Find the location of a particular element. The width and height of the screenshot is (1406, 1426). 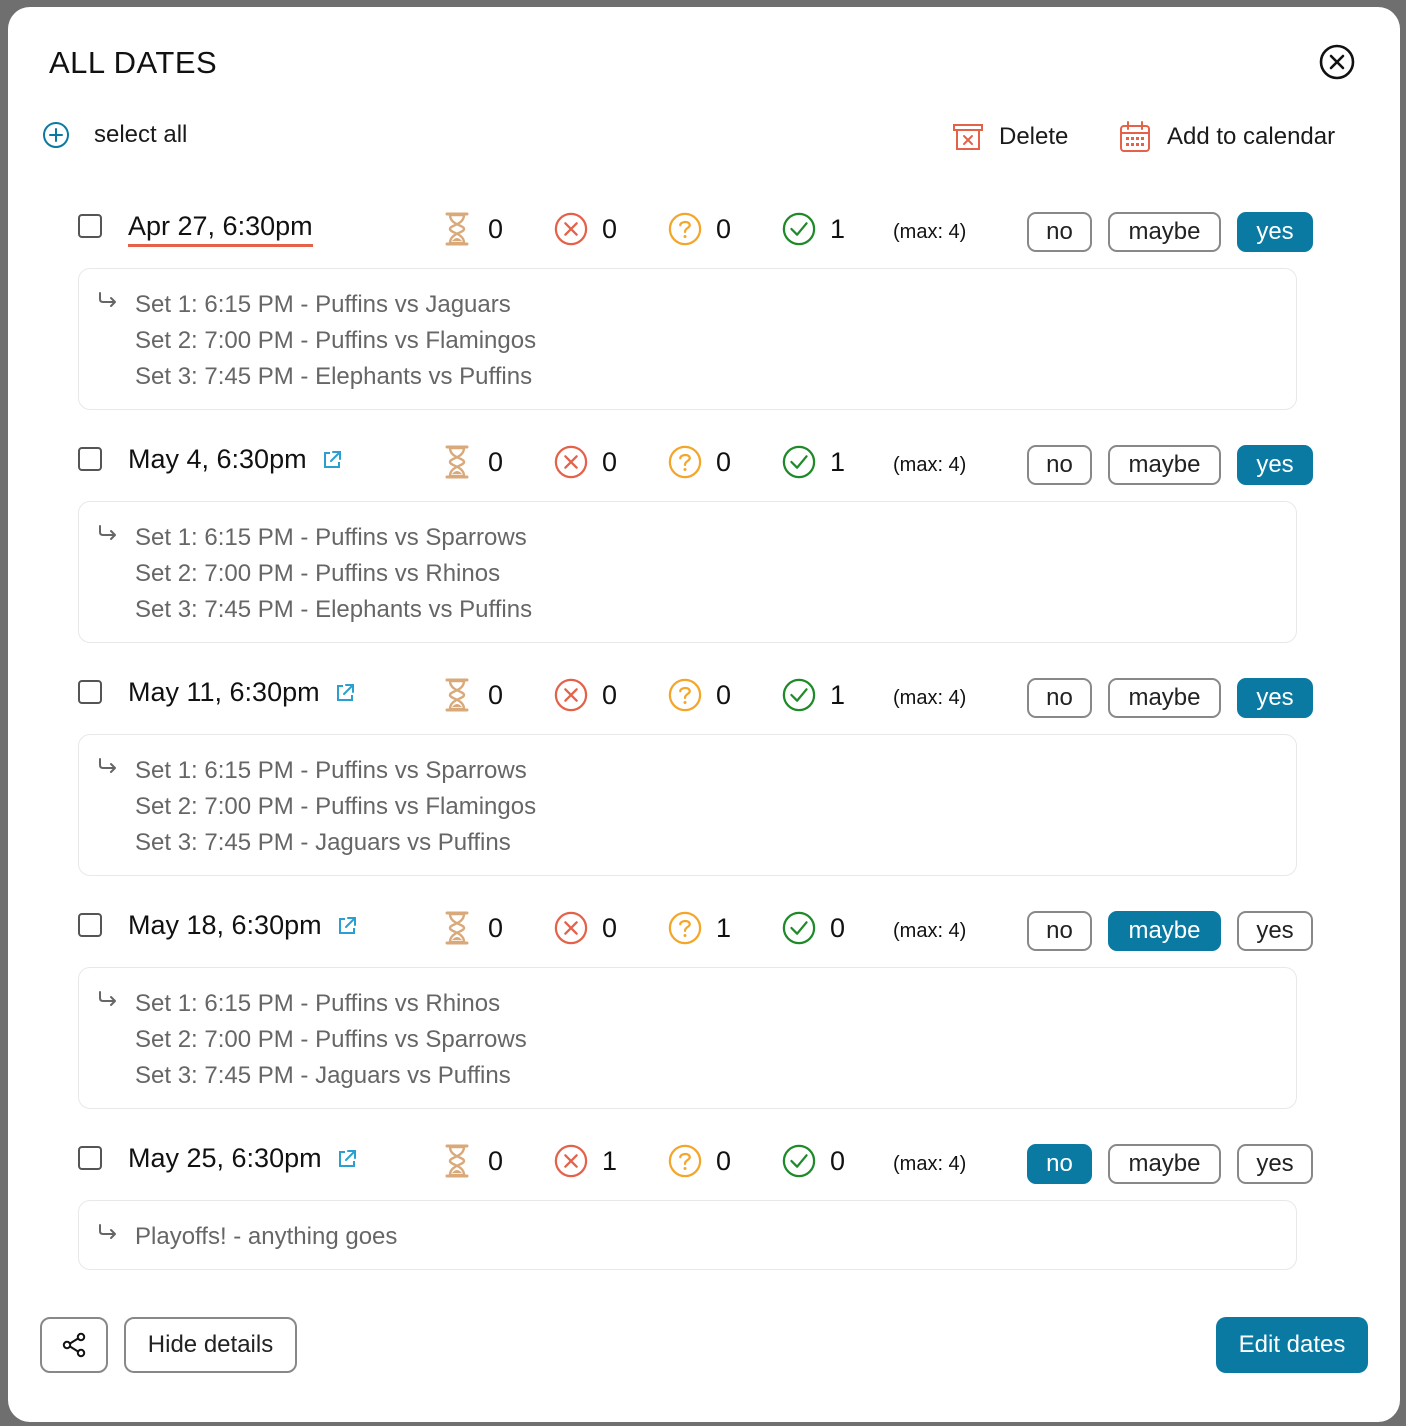

check-circle-icon is located at coordinates (799, 1161).